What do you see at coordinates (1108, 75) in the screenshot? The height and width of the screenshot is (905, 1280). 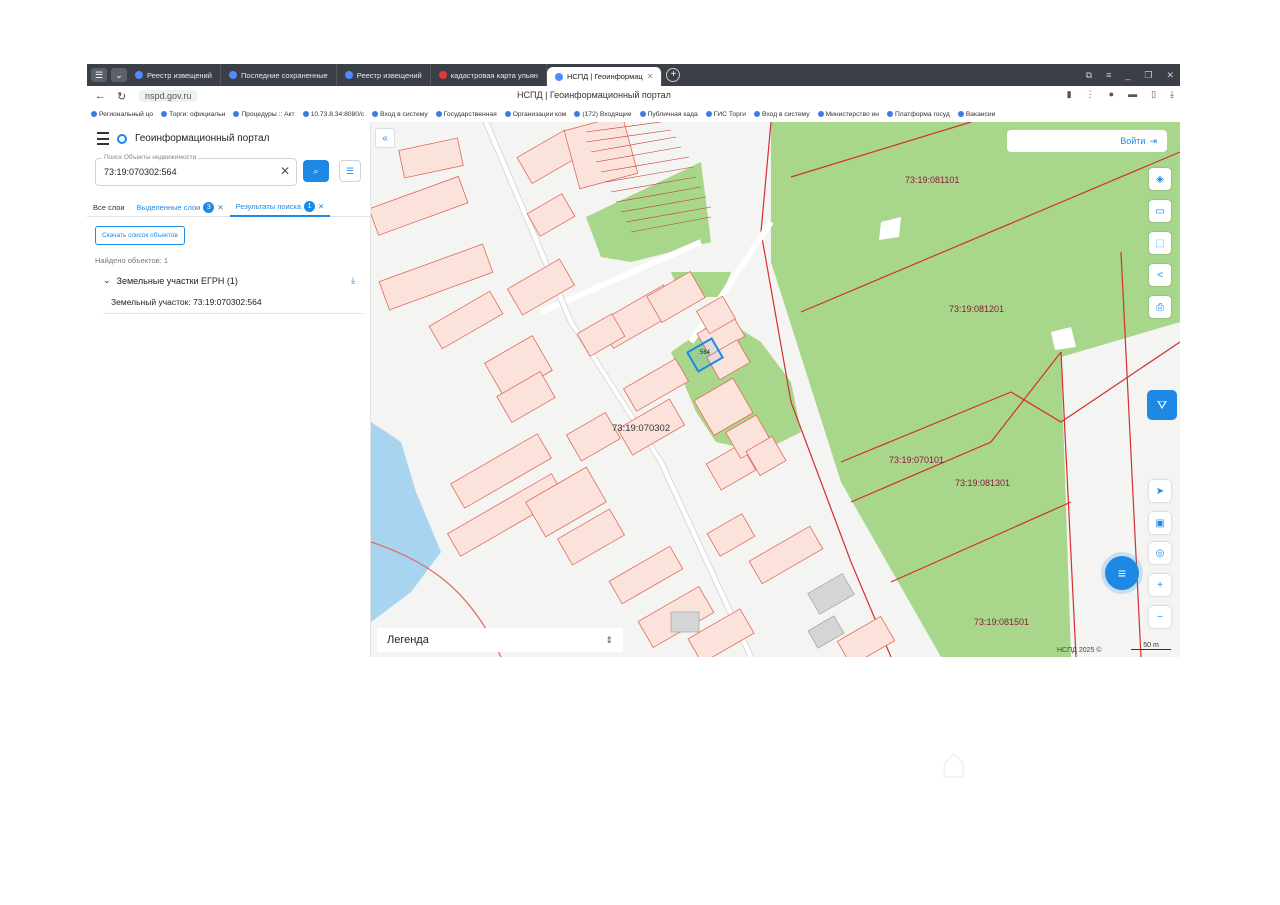 I see `menu-icon: ≡` at bounding box center [1108, 75].